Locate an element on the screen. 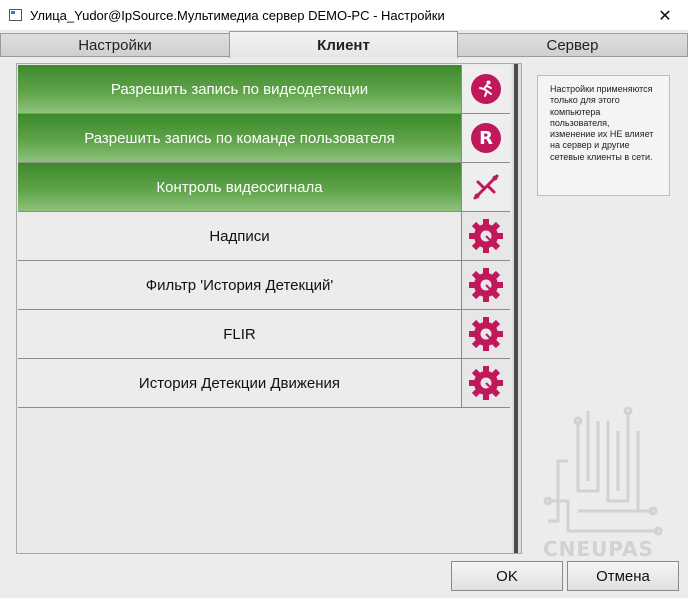 Image resolution: width=688 pixels, height=598 pixels. row-video-signal-control: Контроль видеосигнала is located at coordinates (264, 187).